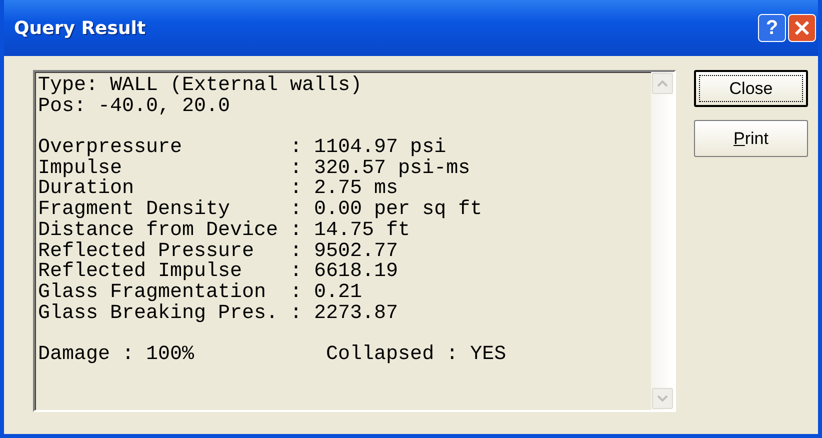 Image resolution: width=822 pixels, height=438 pixels. I want to click on result-line: Type: WALL (External walls), so click(201, 86).